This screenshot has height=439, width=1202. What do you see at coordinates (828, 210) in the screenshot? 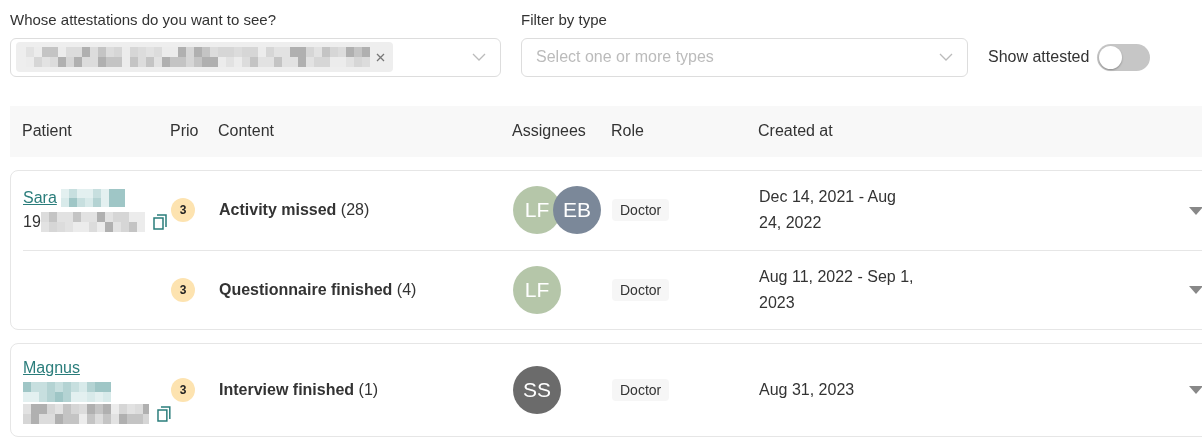
I see `created-date: Dec 14, 2021 - Aug 24, 2022` at bounding box center [828, 210].